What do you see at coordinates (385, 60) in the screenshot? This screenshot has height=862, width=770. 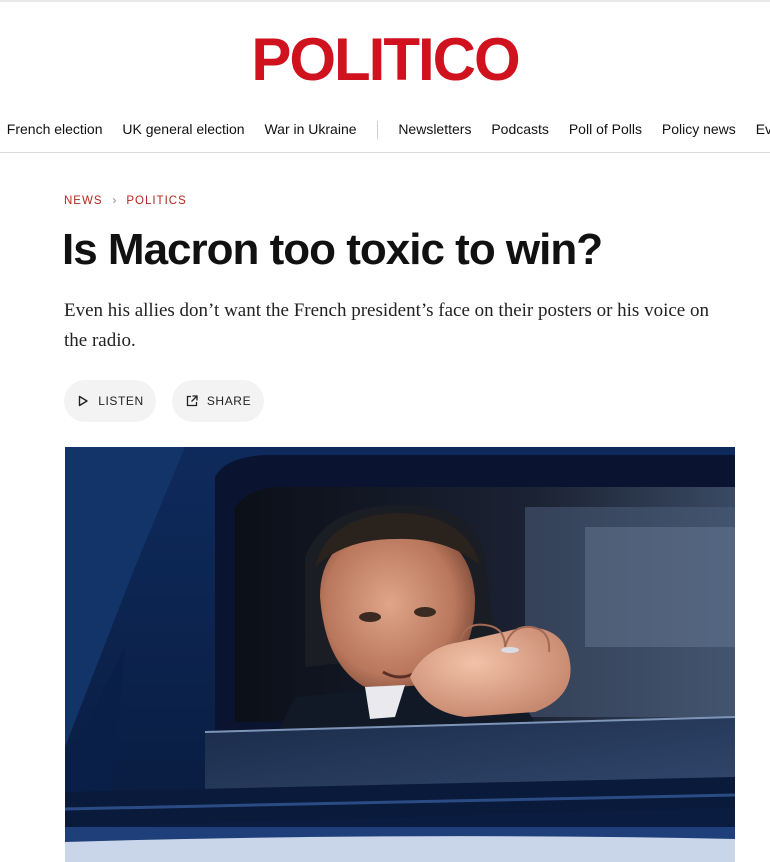 I see `politico-logo: POLITICO` at bounding box center [385, 60].